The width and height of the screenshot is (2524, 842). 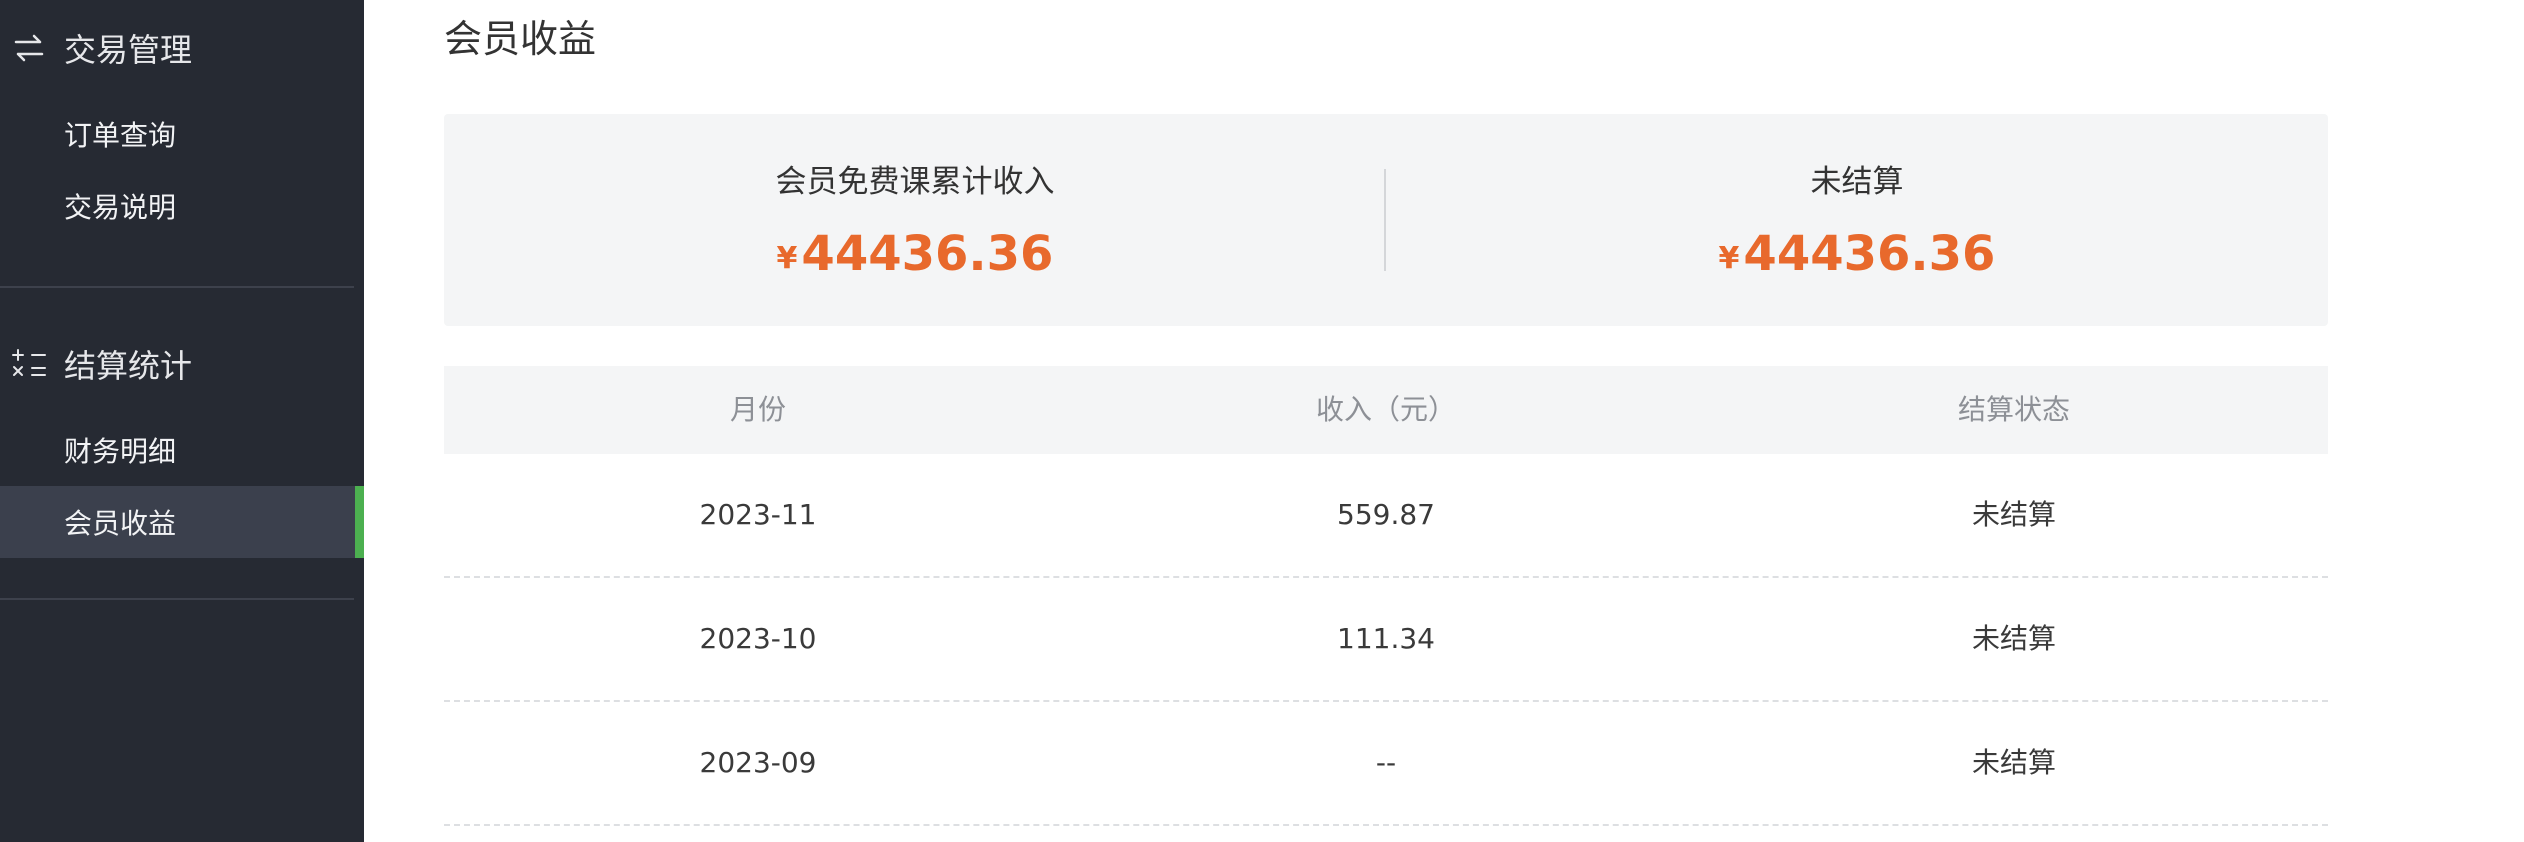 What do you see at coordinates (120, 523) in the screenshot?
I see `sidebar-item-label: 会员收益` at bounding box center [120, 523].